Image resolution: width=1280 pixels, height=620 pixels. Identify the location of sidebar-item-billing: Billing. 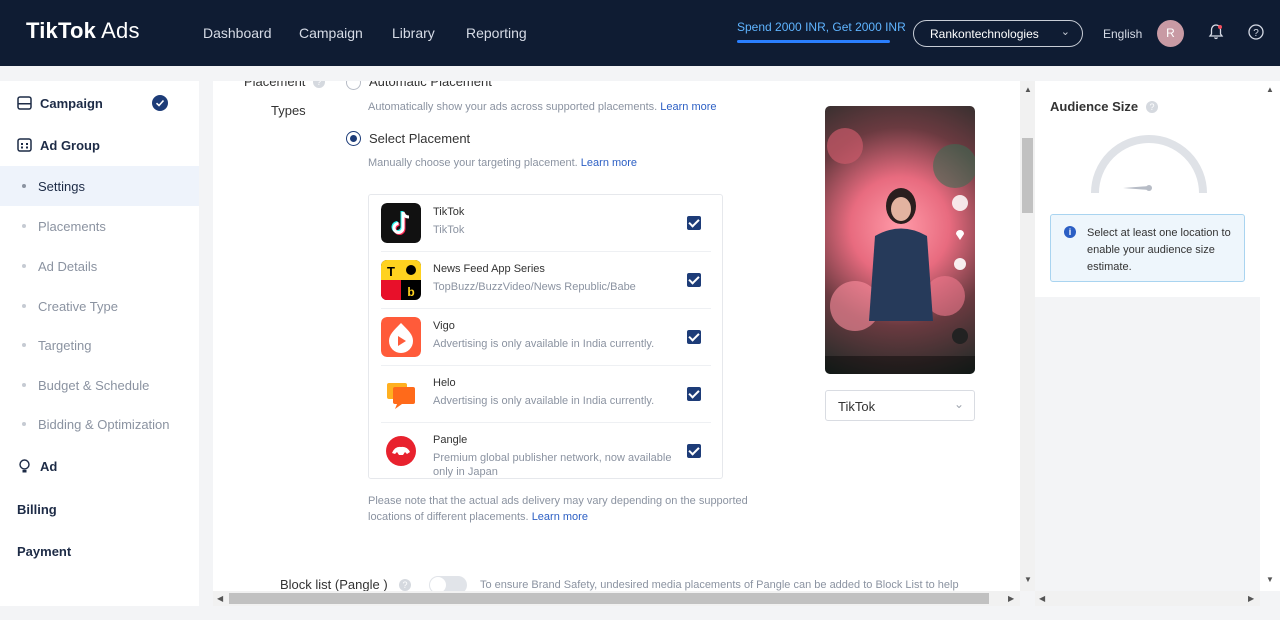
(99, 510).